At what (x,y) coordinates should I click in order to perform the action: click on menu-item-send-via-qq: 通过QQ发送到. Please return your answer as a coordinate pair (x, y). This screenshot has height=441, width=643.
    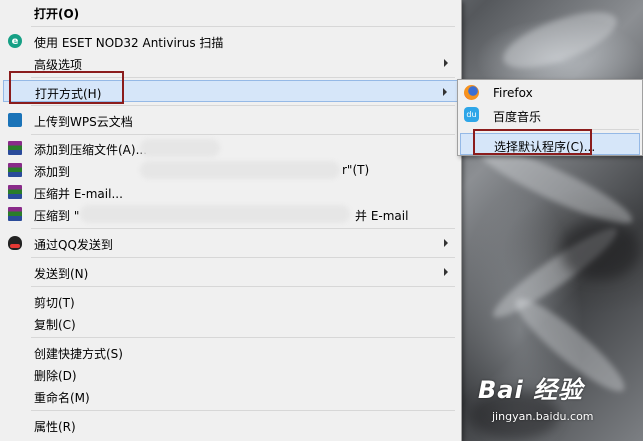
    Looking at the image, I should click on (230, 243).